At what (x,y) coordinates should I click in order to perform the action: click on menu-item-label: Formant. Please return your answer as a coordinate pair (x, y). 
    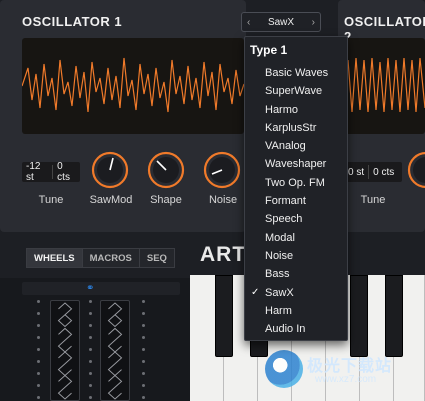
    Looking at the image, I should click on (285, 201).